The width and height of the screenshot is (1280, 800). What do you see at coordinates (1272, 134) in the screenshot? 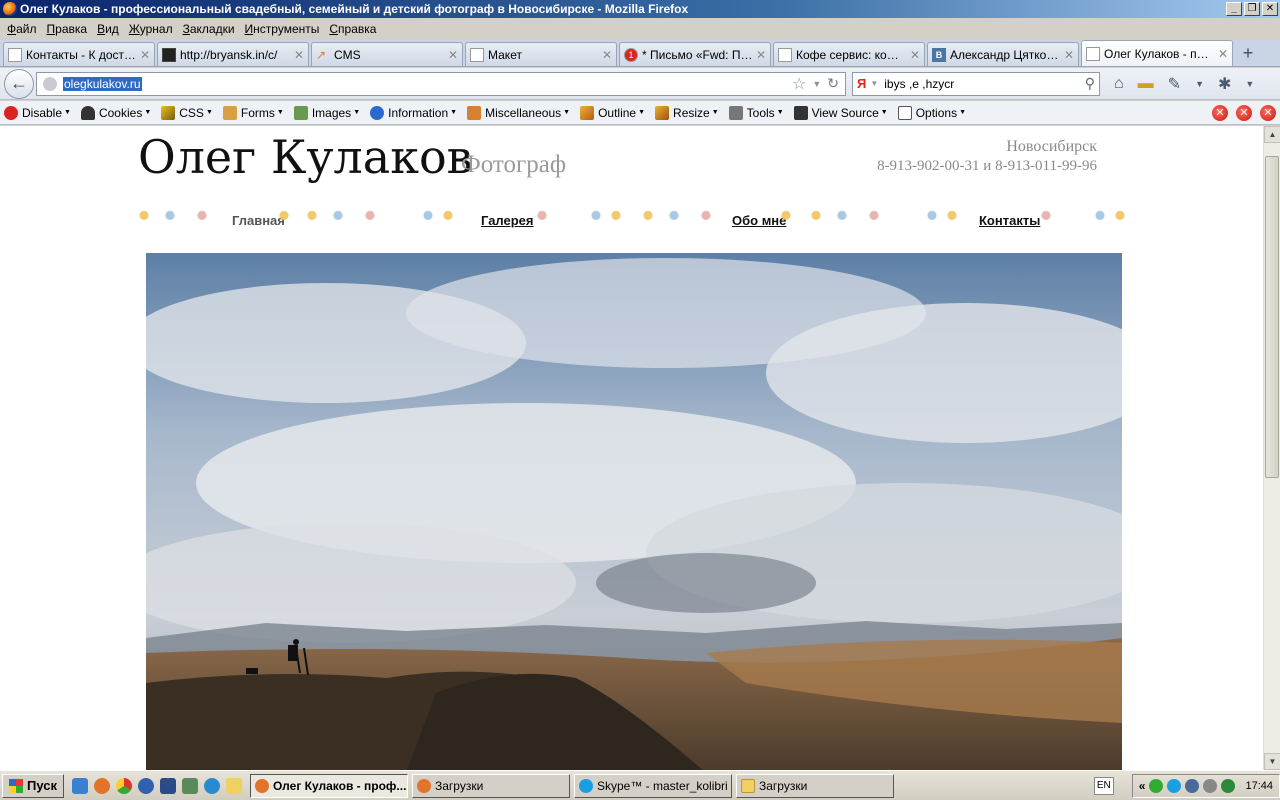
I see `scroll-up-icon: ▲` at bounding box center [1272, 134].